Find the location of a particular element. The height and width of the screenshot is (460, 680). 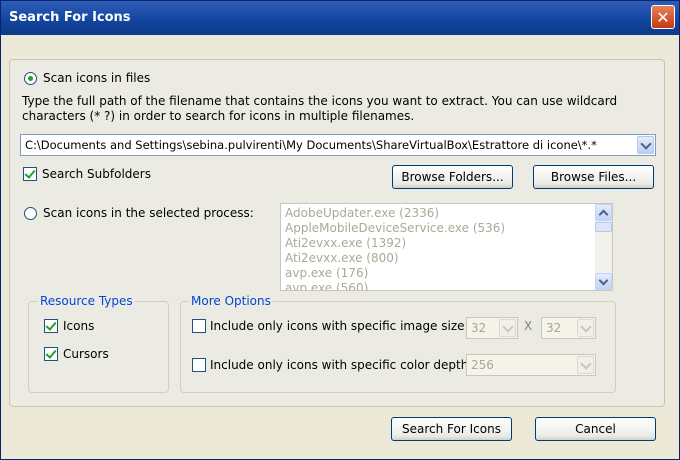

search-subfolders-checkbox is located at coordinates (30, 174).